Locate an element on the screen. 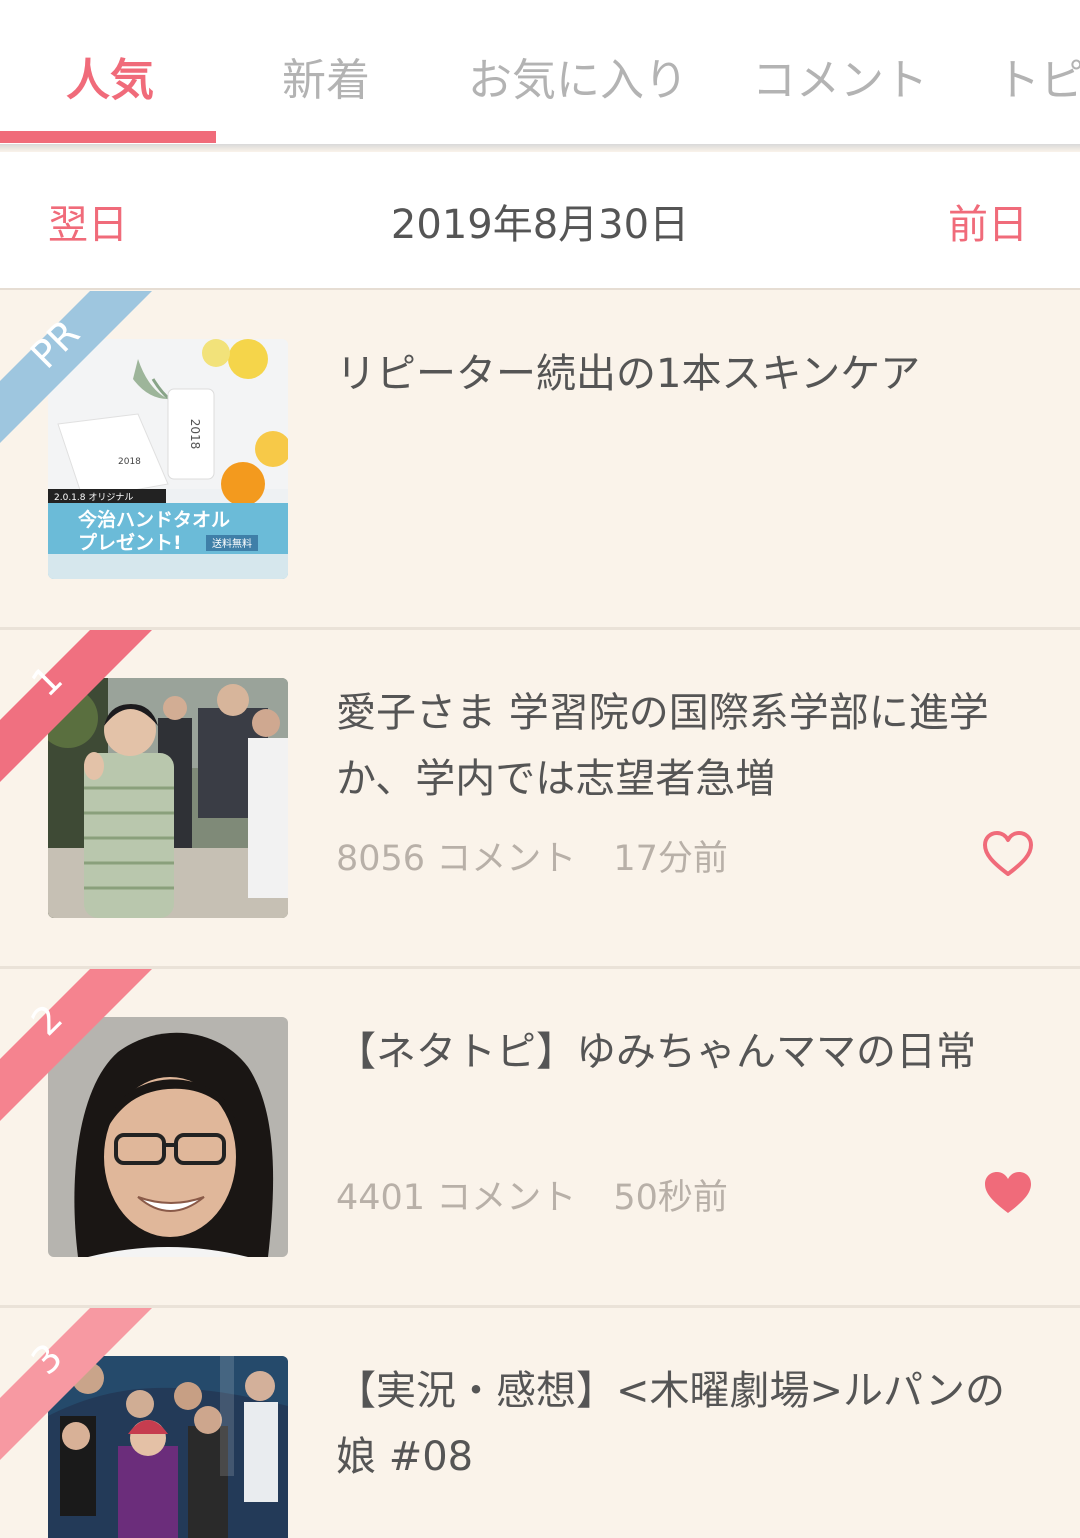 The image size is (1080, 1538). tab-bar-shadow is located at coordinates (540, 148).